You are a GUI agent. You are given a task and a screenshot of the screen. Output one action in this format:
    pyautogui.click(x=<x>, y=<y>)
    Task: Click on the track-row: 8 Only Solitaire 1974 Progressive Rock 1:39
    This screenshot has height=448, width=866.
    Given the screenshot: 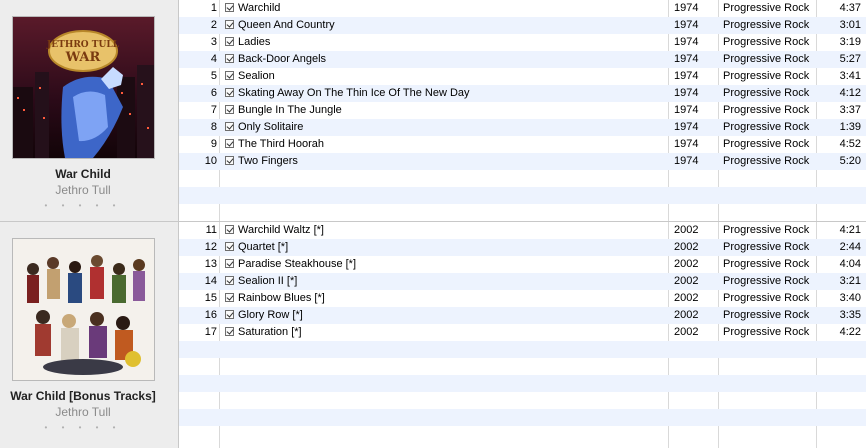 What is the action you would take?
    pyautogui.click(x=522, y=127)
    